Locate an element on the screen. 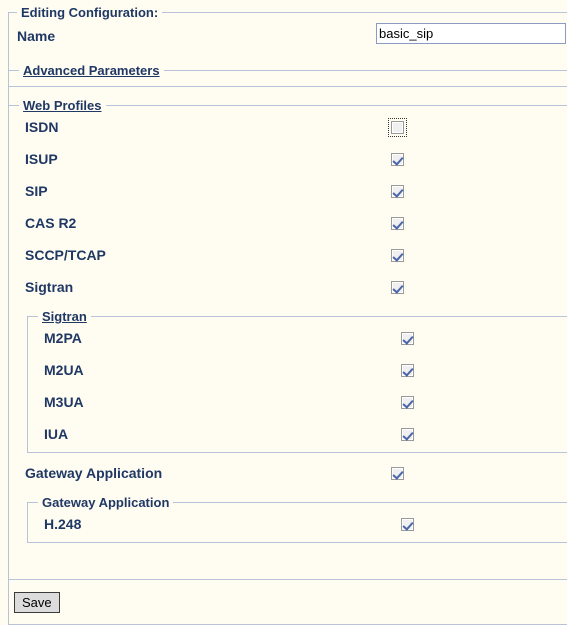 Image resolution: width=567 pixels, height=625 pixels. profile-row-cas-r2: CAS R2 is located at coordinates (288, 225).